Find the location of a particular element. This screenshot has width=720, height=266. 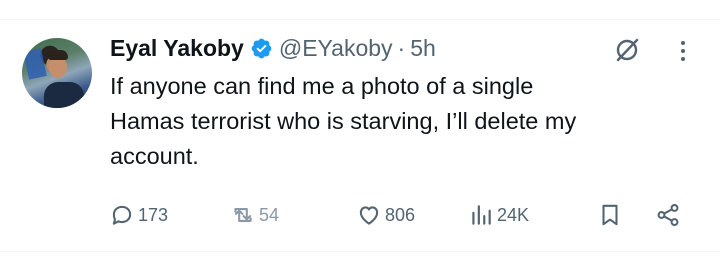

repost-icon is located at coordinates (243, 215).